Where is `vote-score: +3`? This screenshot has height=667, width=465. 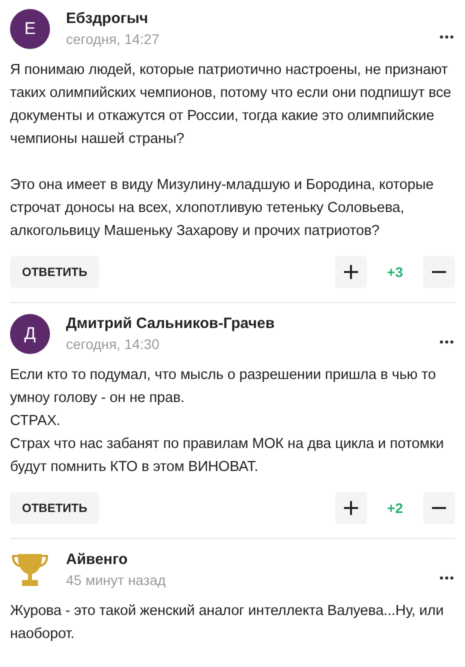
vote-score: +3 is located at coordinates (395, 272).